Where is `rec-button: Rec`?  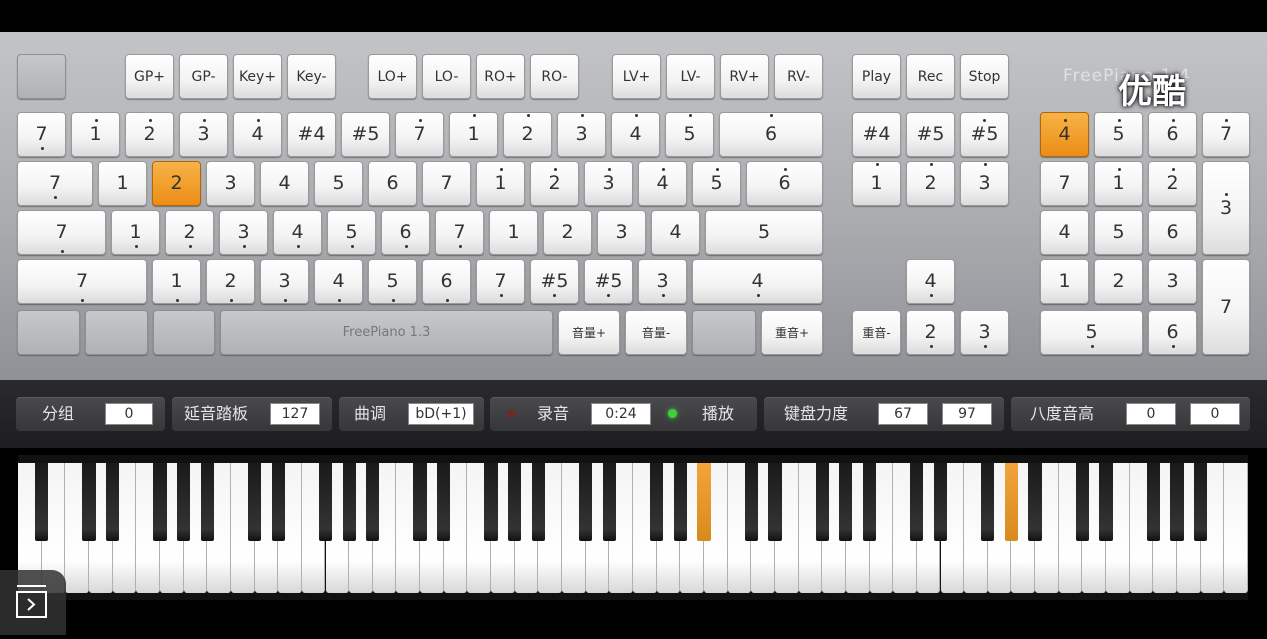 rec-button: Rec is located at coordinates (930, 76).